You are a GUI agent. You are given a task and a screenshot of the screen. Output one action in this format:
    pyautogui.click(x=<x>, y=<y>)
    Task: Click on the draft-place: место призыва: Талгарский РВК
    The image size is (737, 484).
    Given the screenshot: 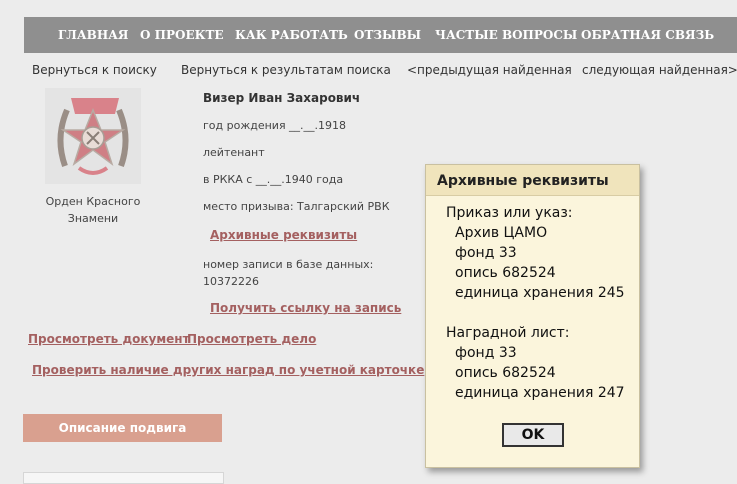 What is the action you would take?
    pyautogui.click(x=296, y=206)
    